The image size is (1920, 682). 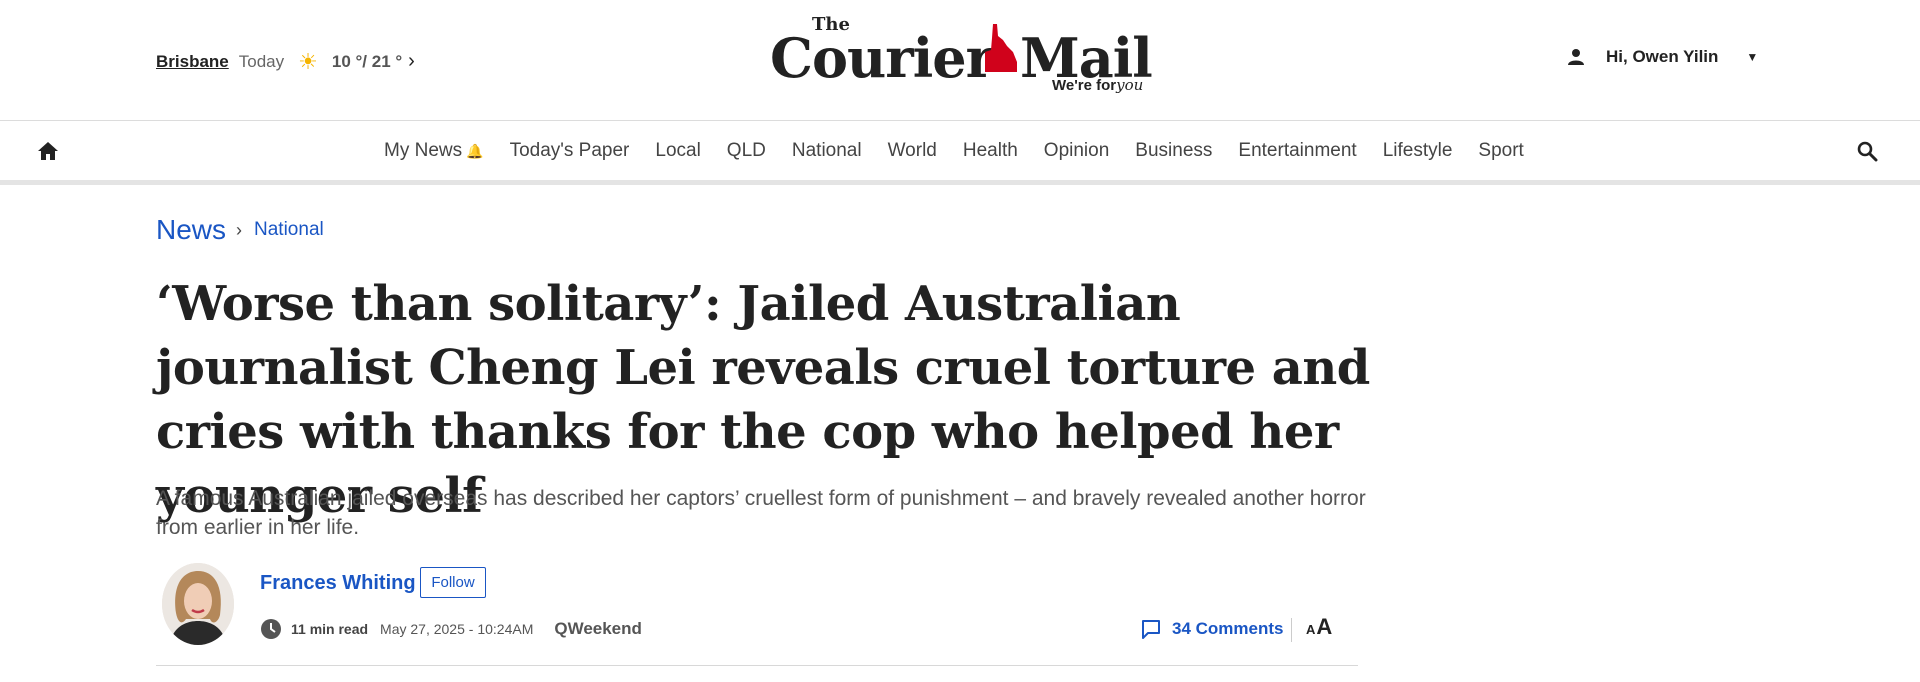 What do you see at coordinates (367, 61) in the screenshot?
I see `weather-temperature: 10 °/ 21 °` at bounding box center [367, 61].